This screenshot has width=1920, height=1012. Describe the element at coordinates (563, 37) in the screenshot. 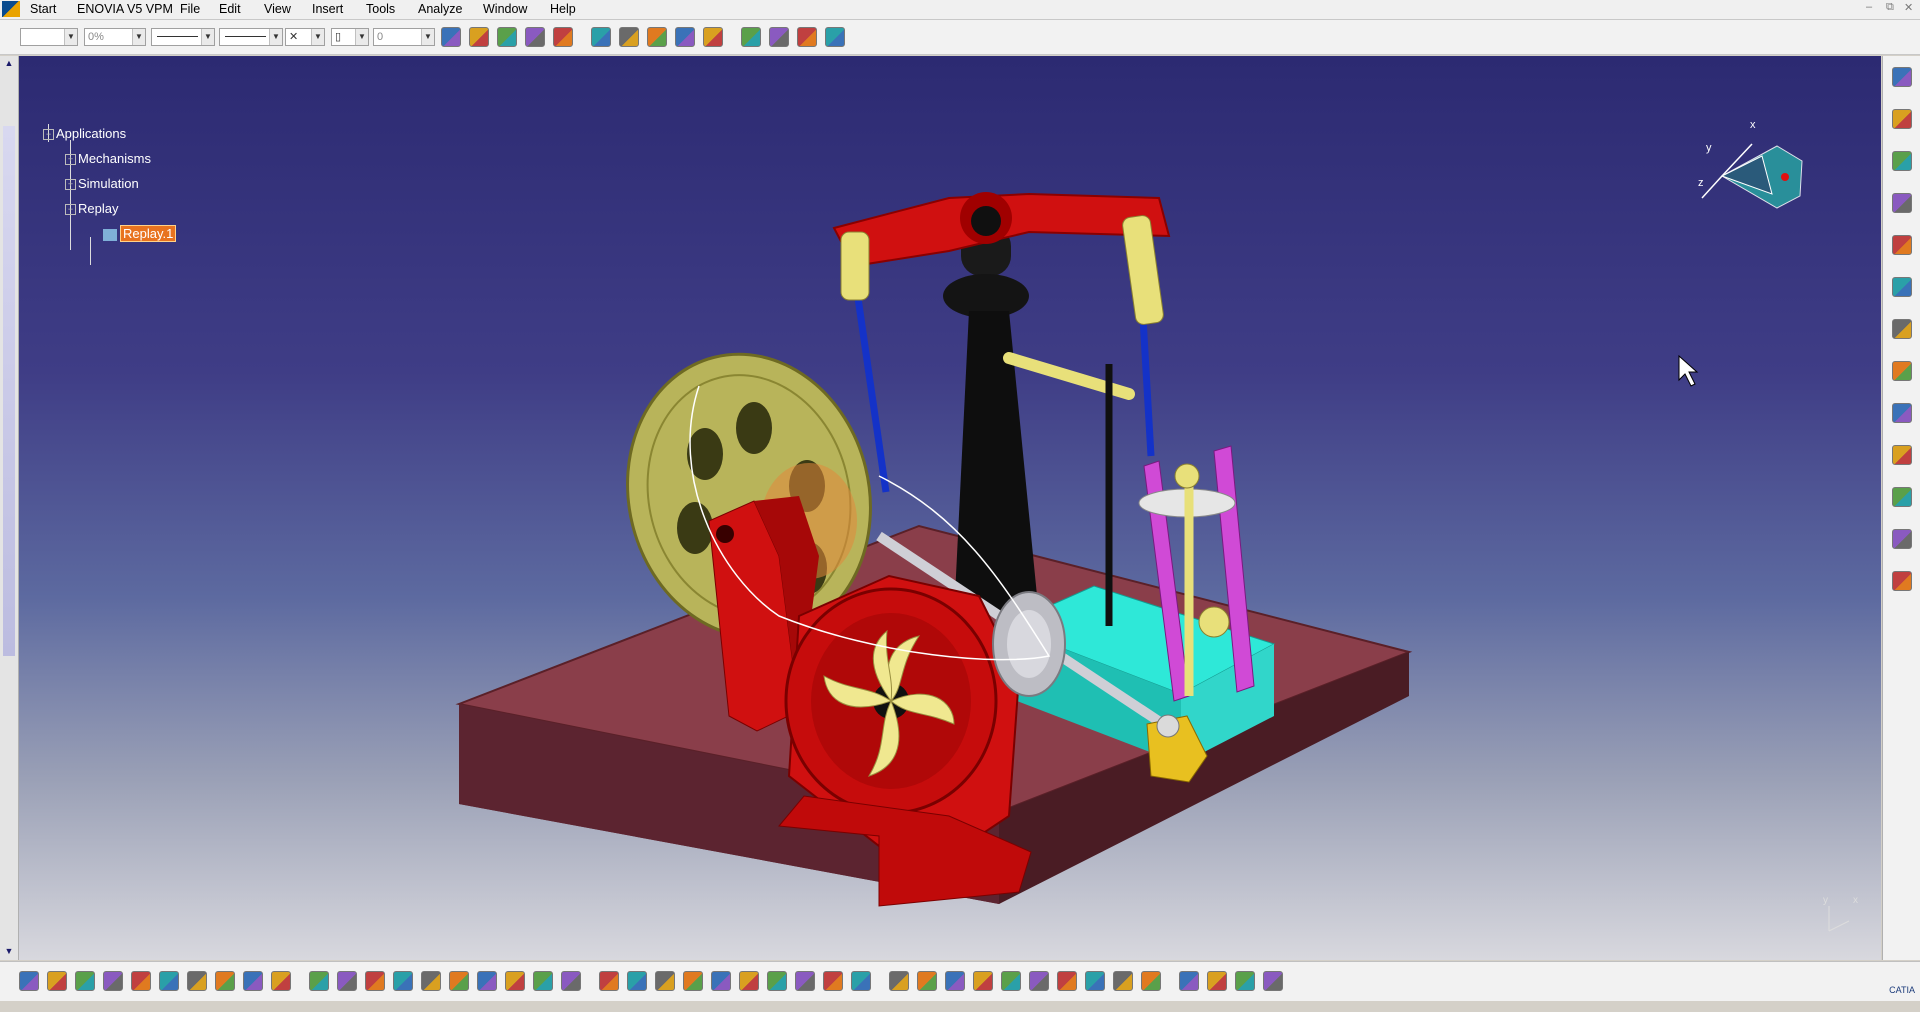

I see `snap2-button` at that location.